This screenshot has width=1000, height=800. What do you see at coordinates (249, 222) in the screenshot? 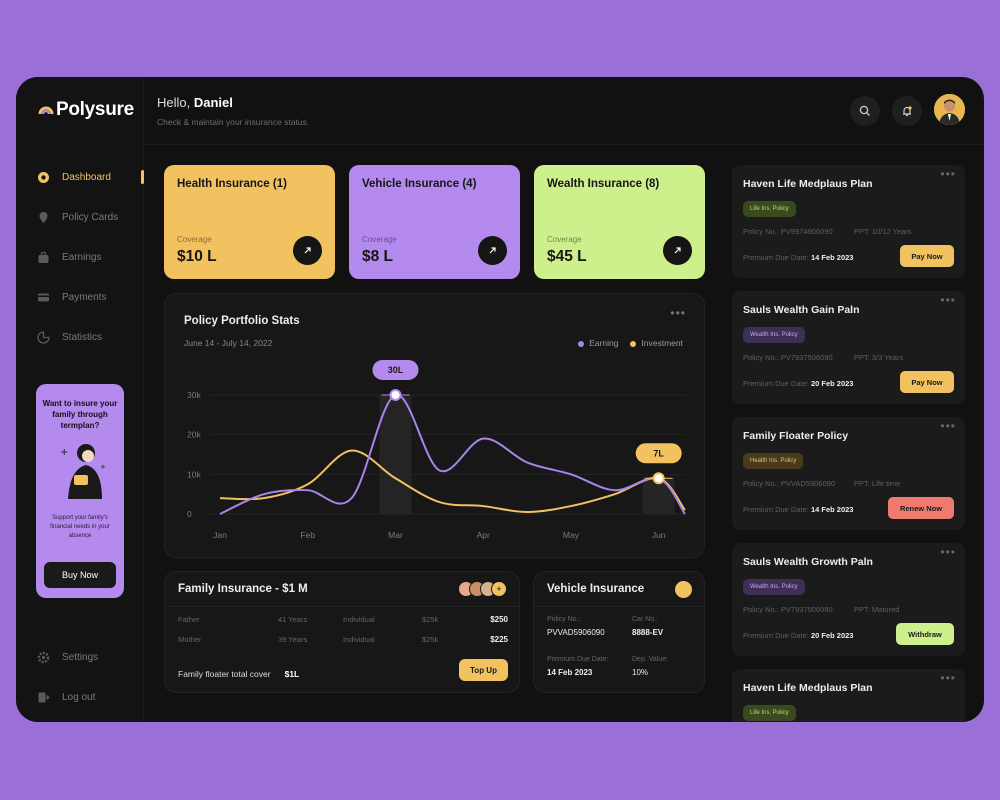
I see `health-insurance-card: Health Insurance (1) Coverage $10 L` at bounding box center [249, 222].